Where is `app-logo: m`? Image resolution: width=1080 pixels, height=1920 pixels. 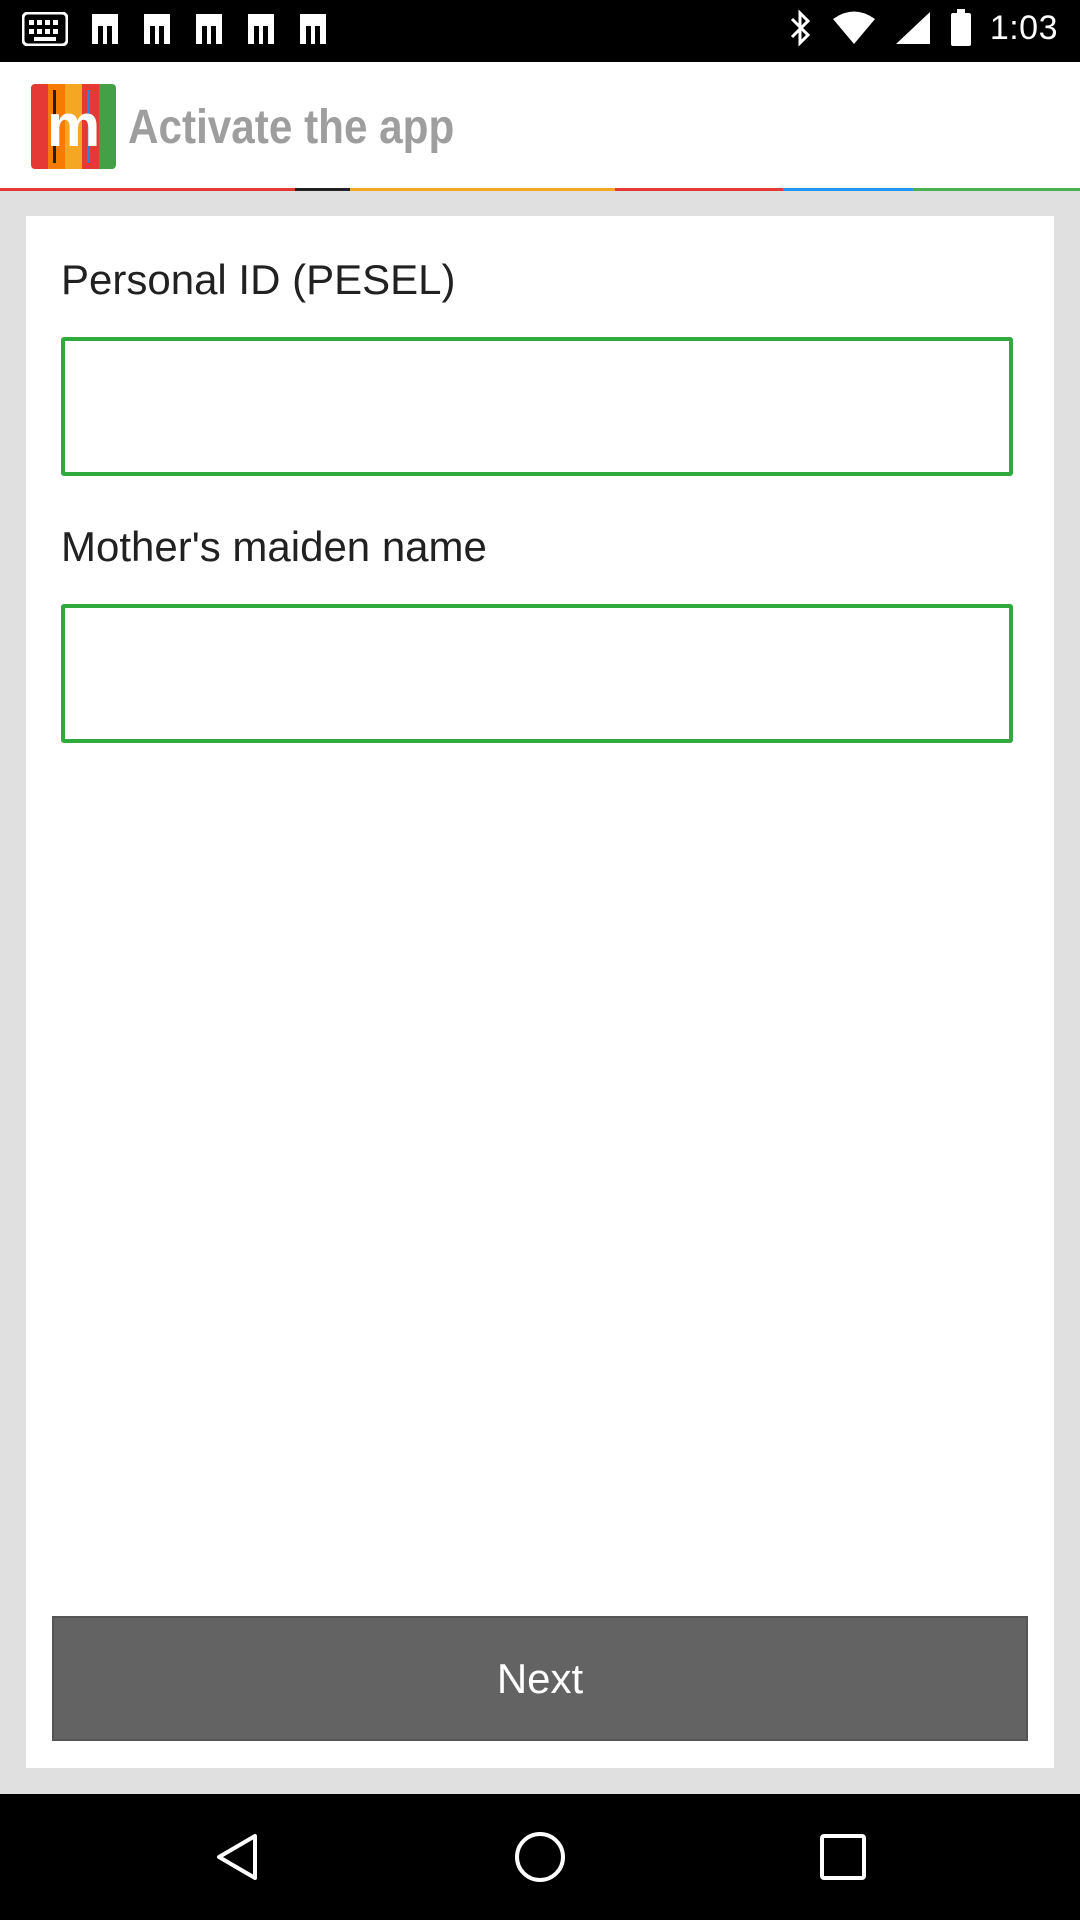 app-logo: m is located at coordinates (73, 126).